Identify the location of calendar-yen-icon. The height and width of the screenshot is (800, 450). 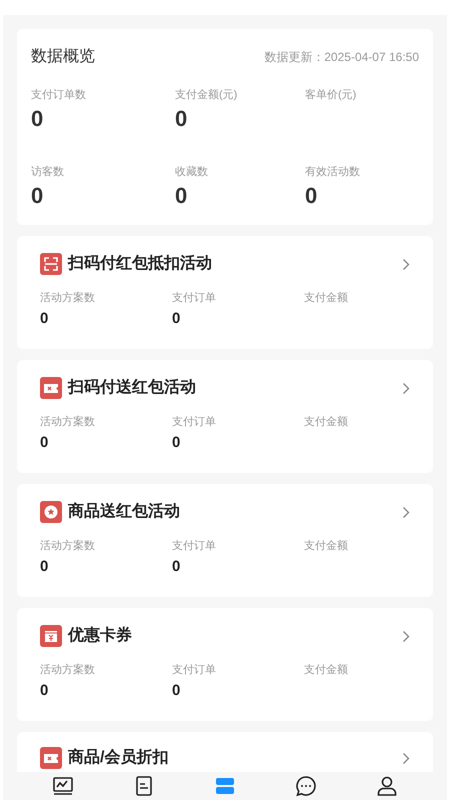
(51, 636).